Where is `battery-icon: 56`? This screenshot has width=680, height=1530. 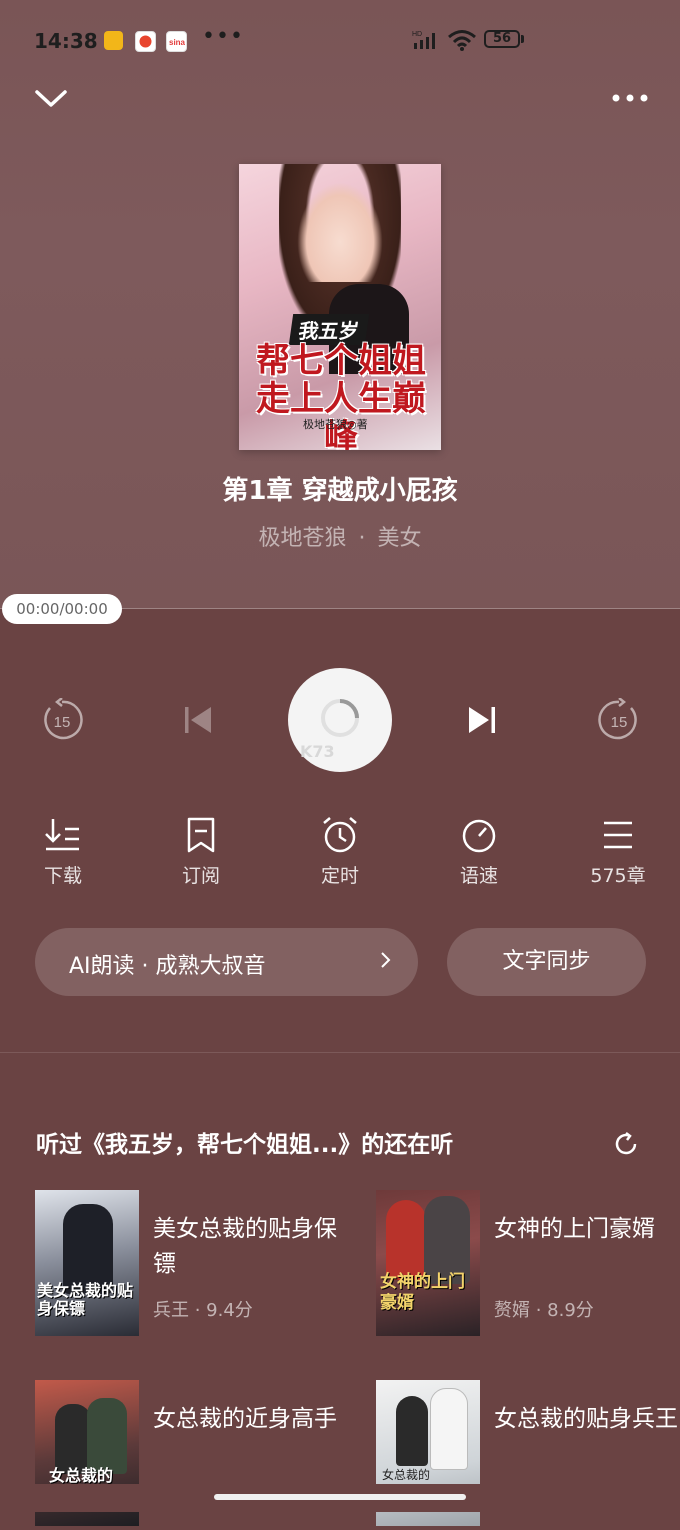
battery-icon: 56 is located at coordinates (502, 39).